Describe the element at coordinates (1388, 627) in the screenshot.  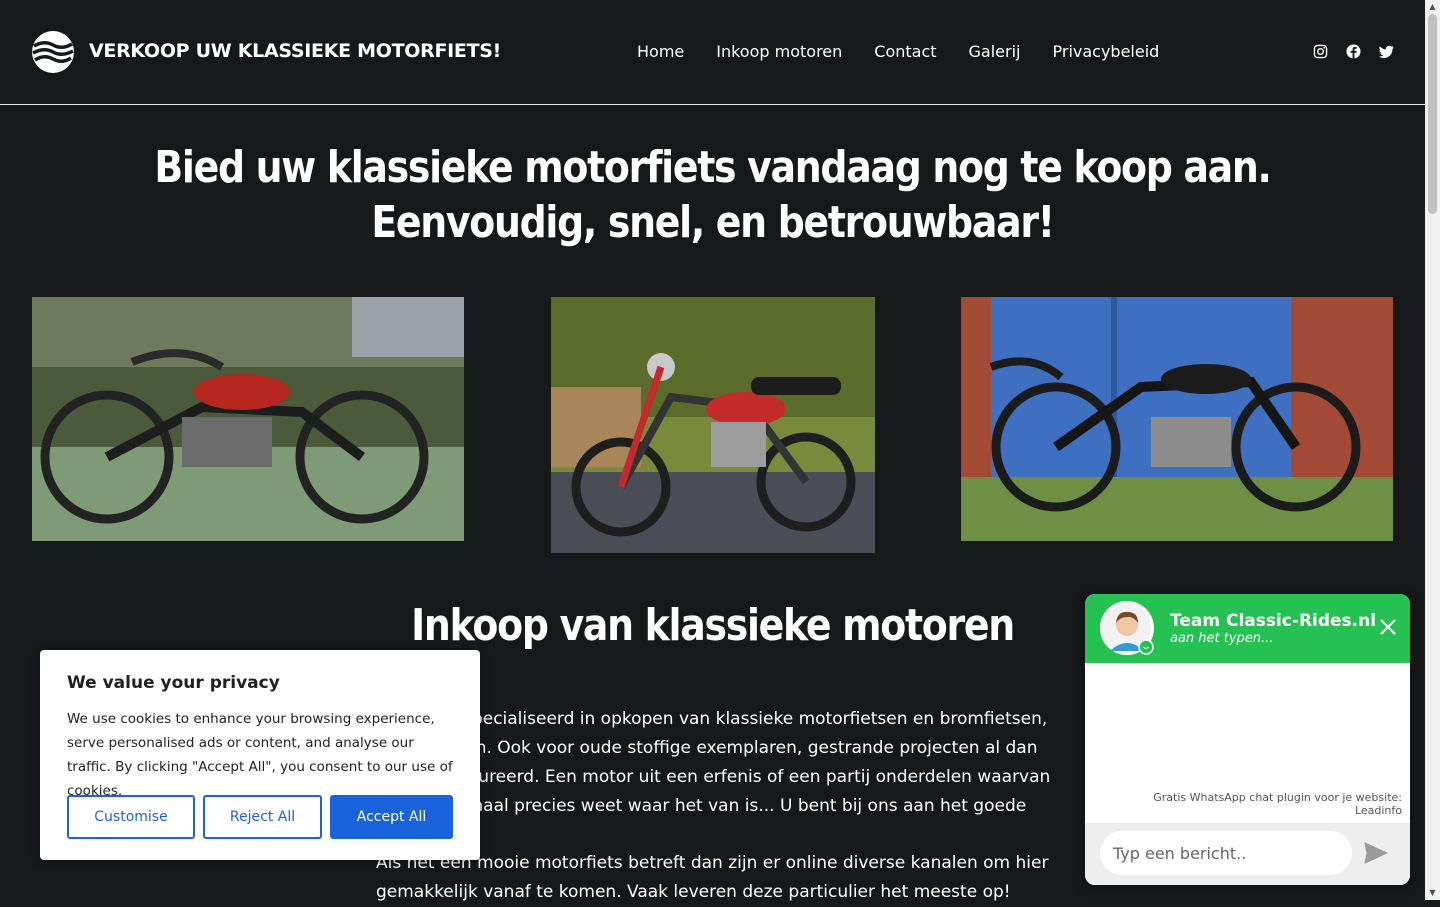
I see `close-icon` at that location.